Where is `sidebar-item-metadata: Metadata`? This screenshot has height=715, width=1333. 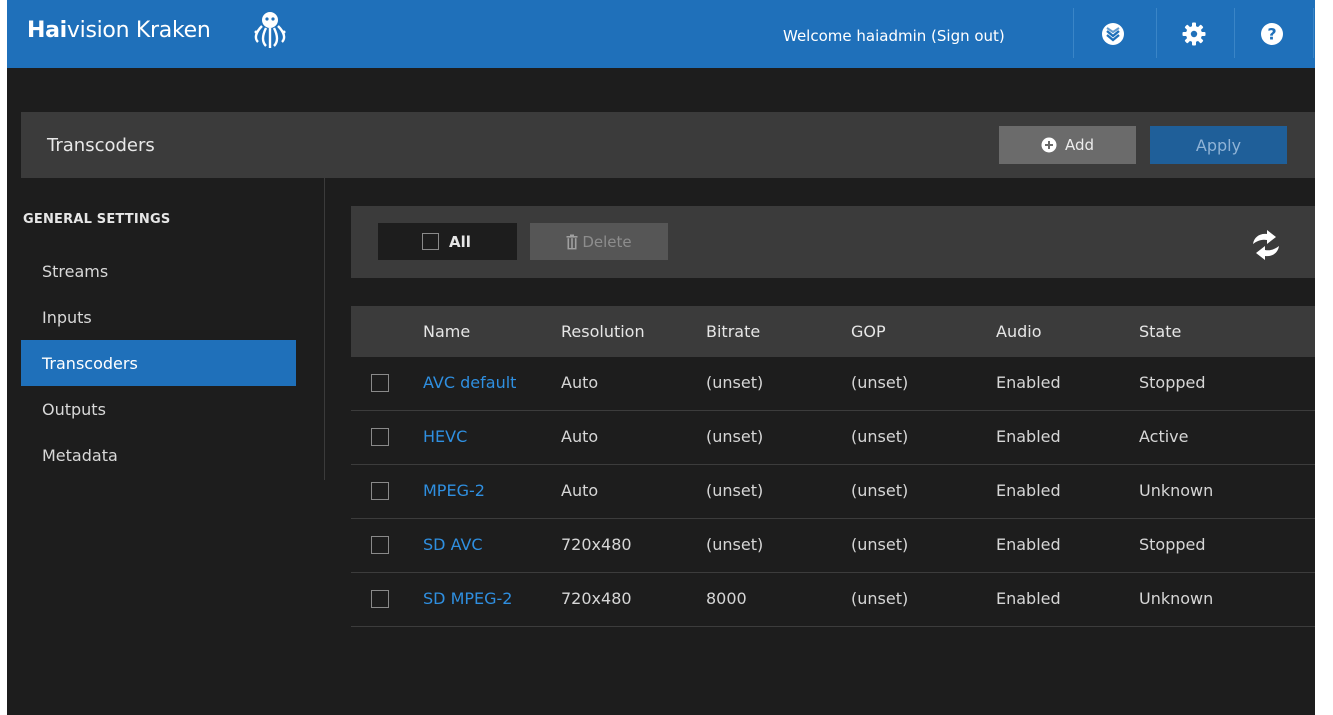 sidebar-item-metadata: Metadata is located at coordinates (158, 455).